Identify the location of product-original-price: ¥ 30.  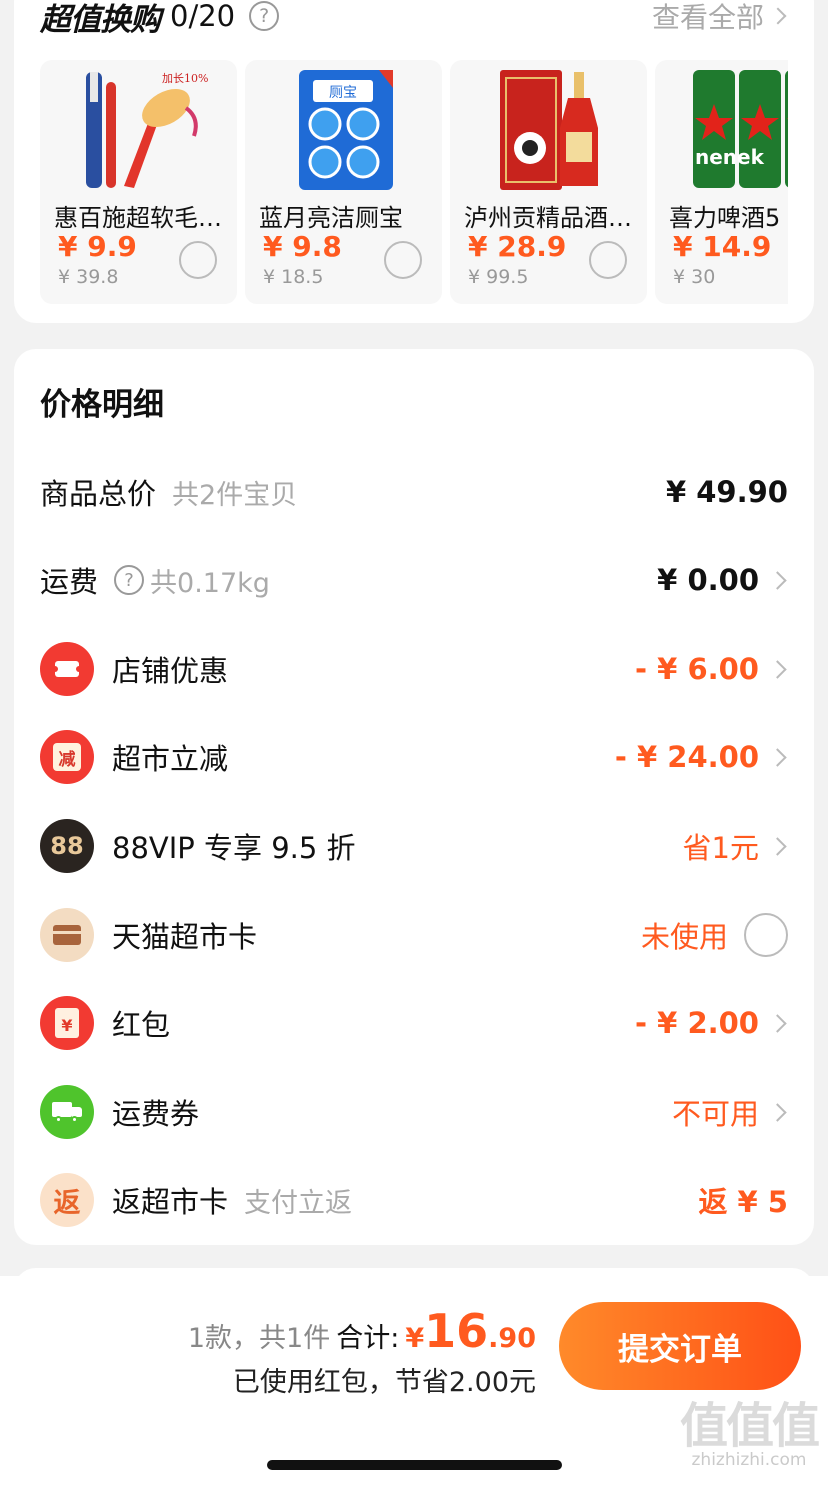
(694, 277).